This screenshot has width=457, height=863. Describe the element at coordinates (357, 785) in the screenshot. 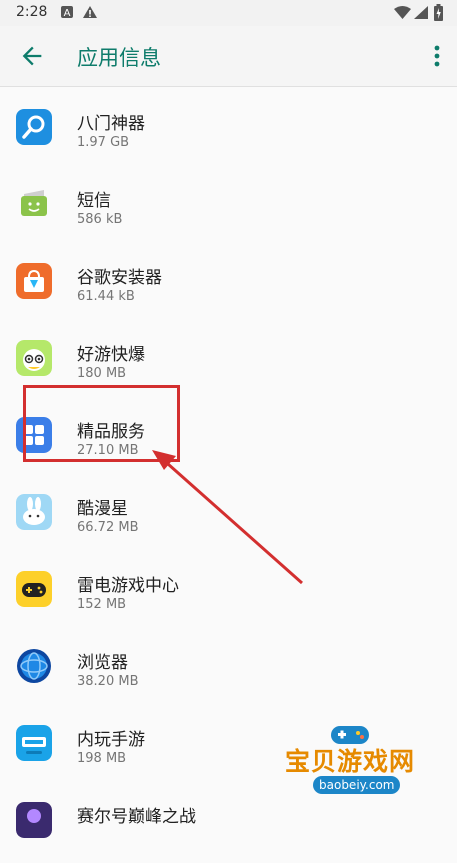

I see `watermark-url: baobeiy.com` at that location.